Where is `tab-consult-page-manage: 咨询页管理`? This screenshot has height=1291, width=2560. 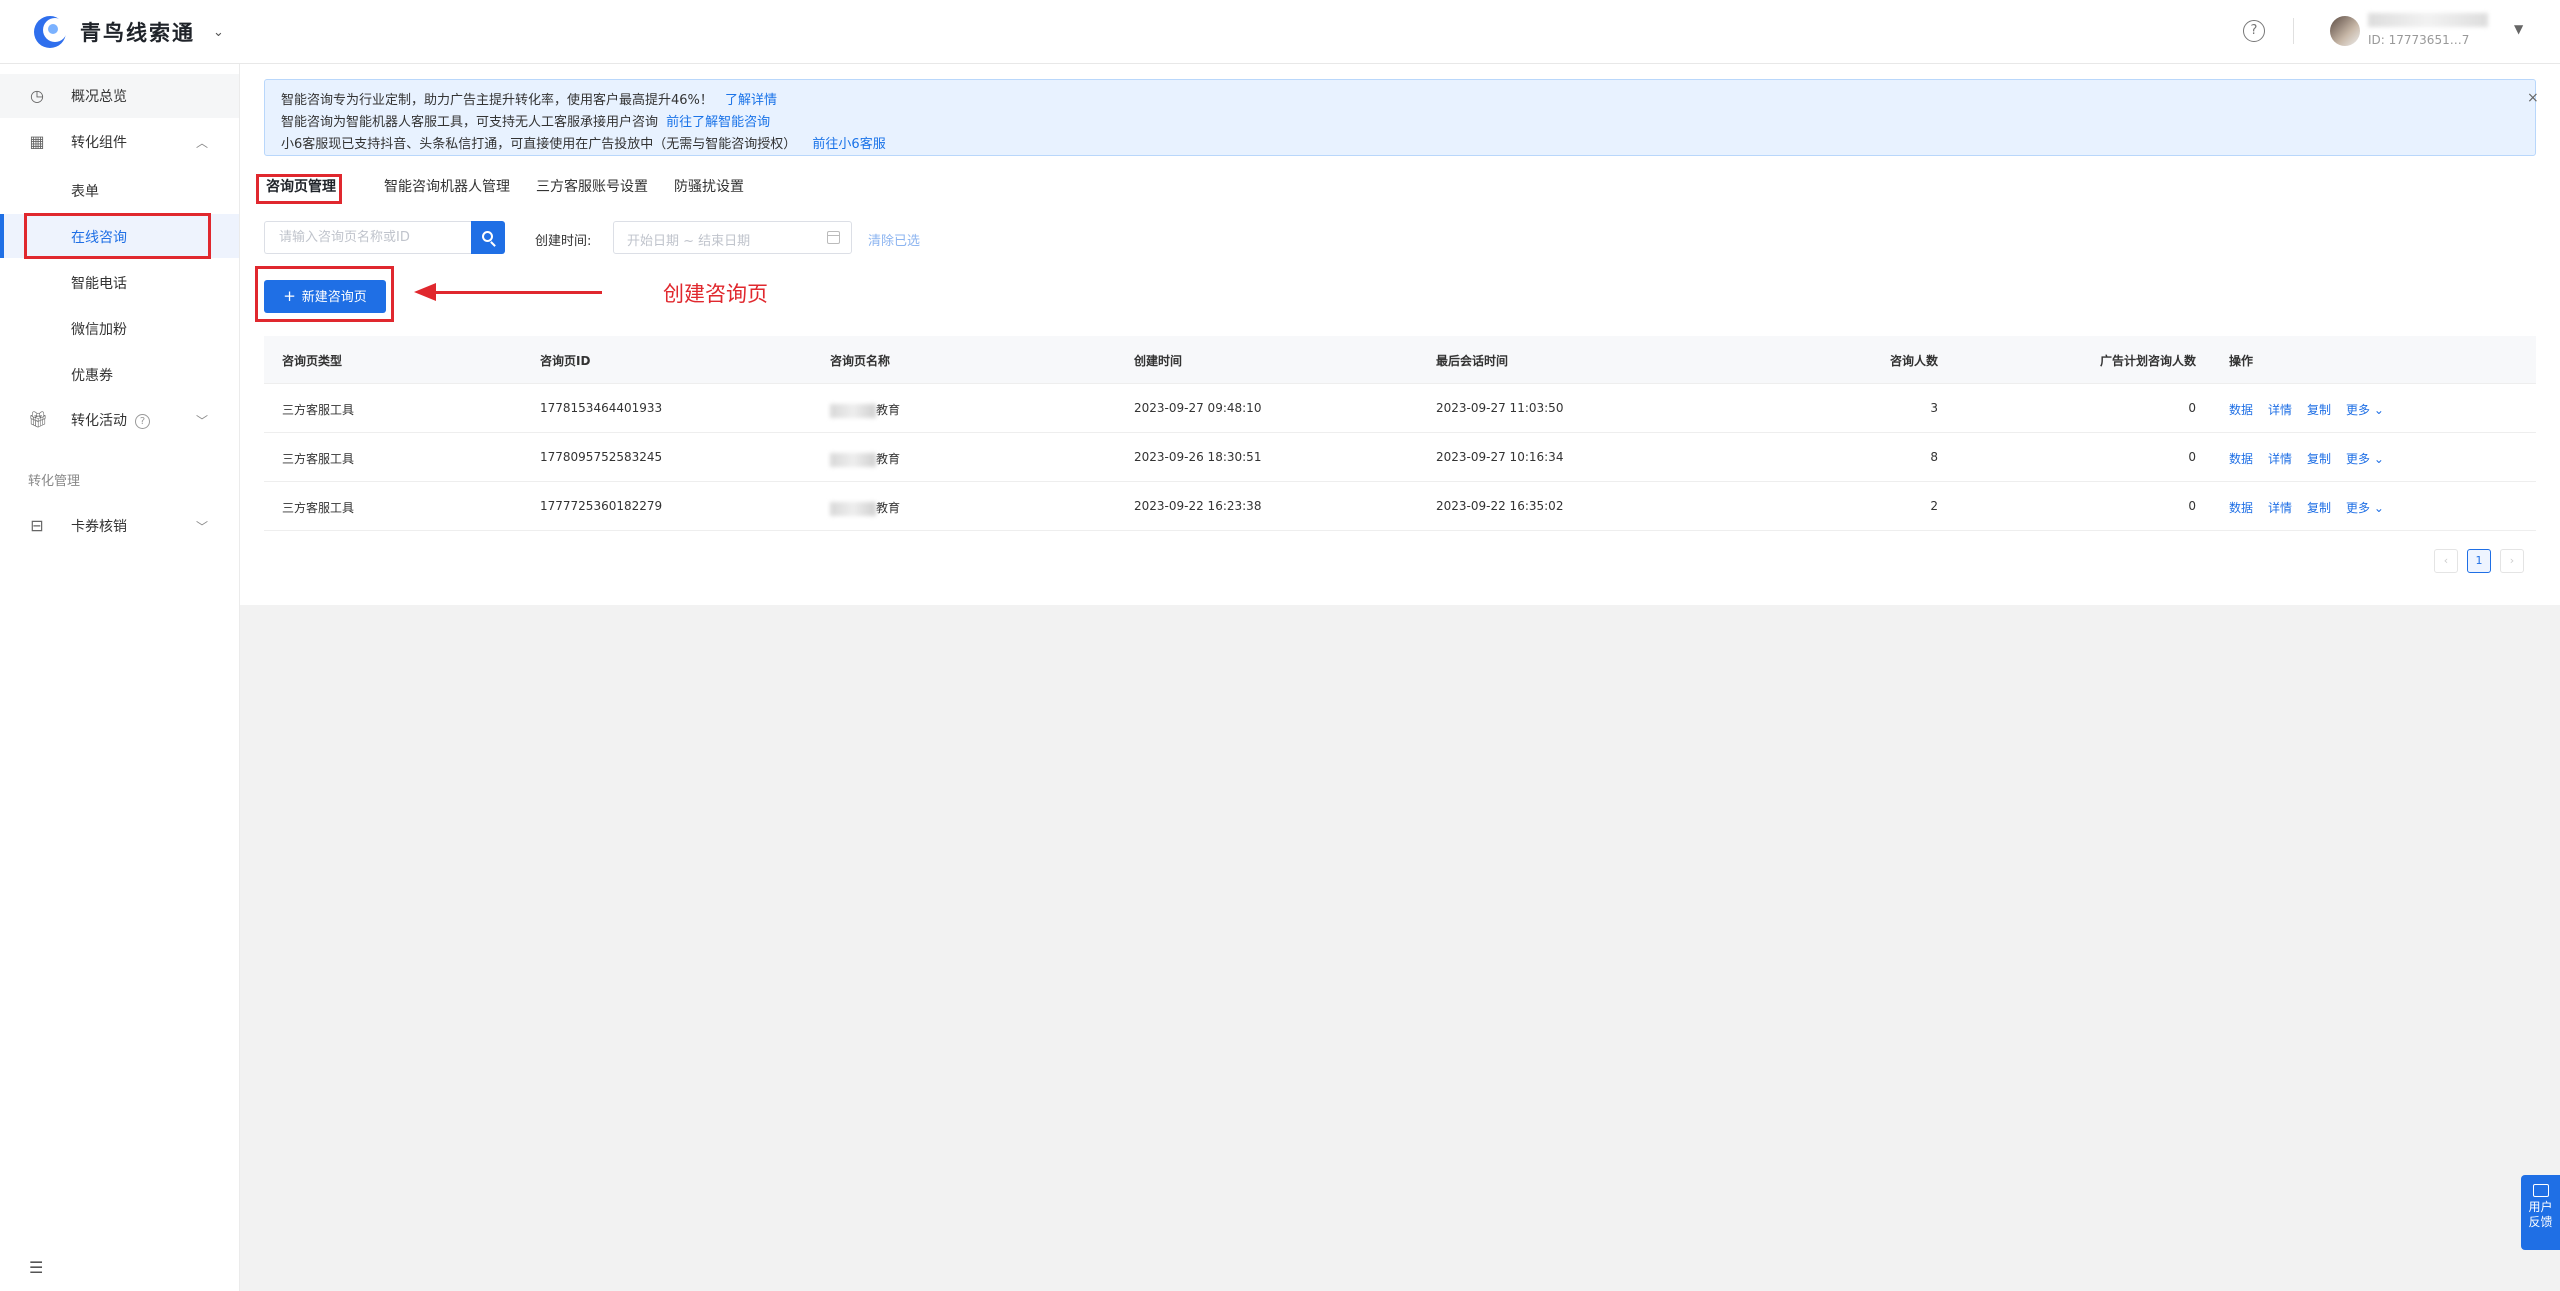 tab-consult-page-manage: 咨询页管理 is located at coordinates (301, 186).